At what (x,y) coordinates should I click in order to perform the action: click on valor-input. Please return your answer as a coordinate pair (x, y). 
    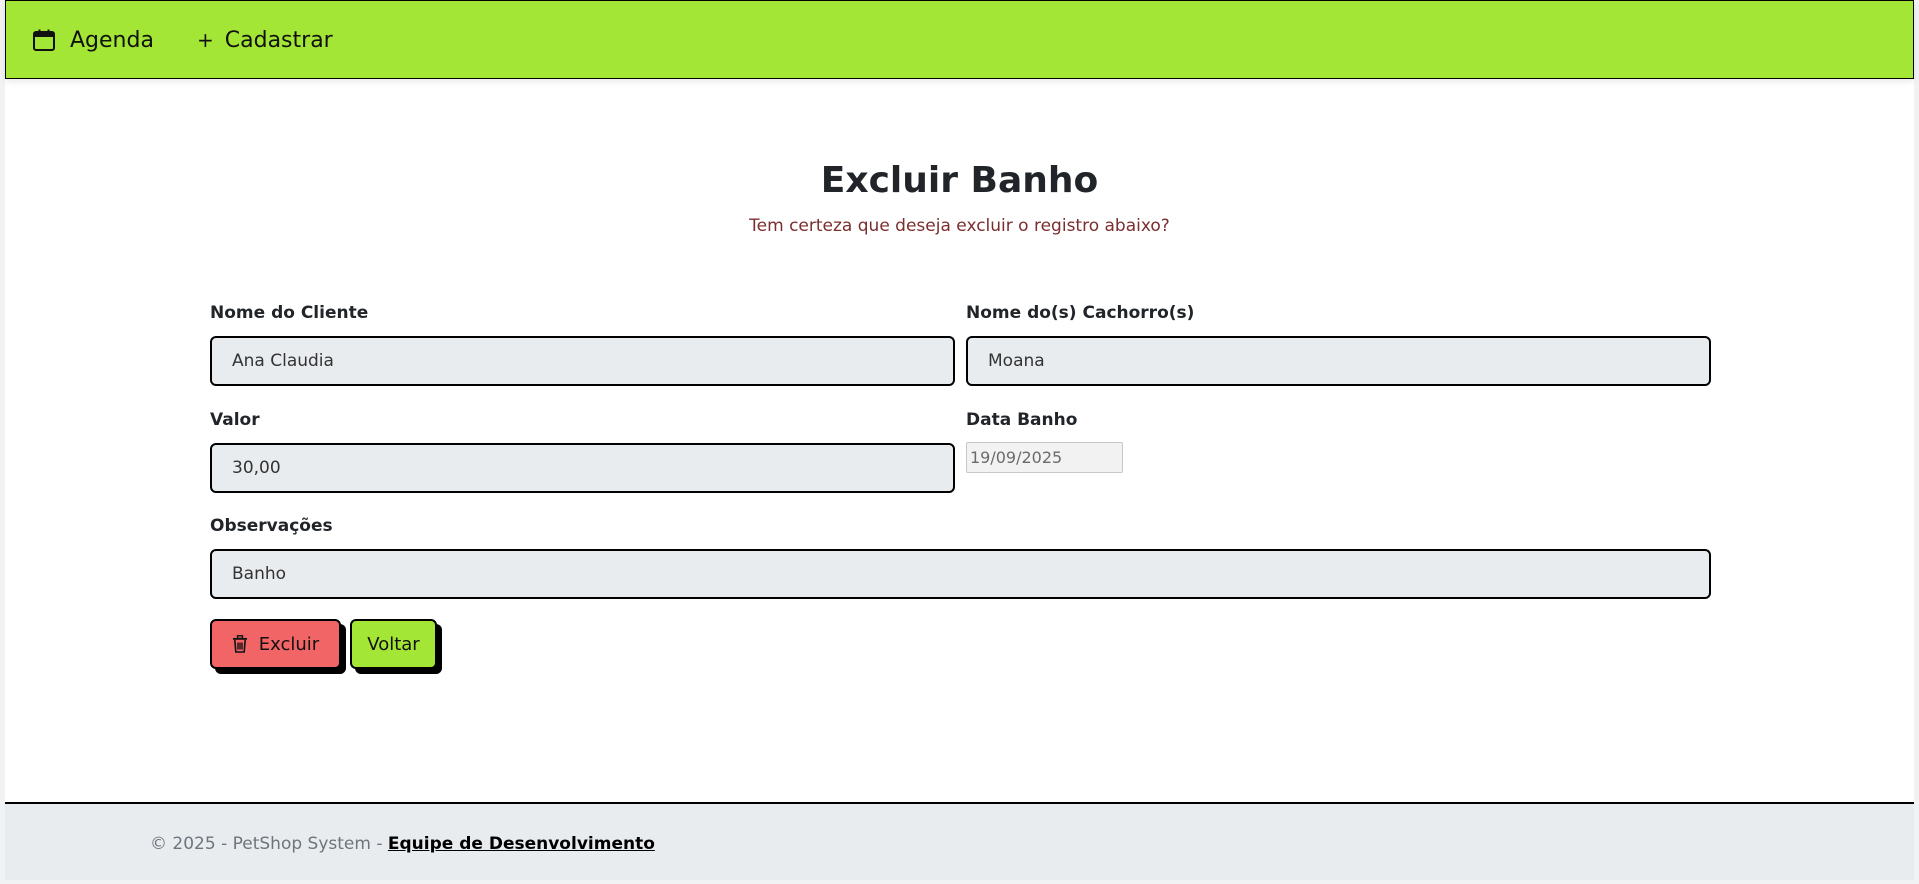
    Looking at the image, I should click on (582, 468).